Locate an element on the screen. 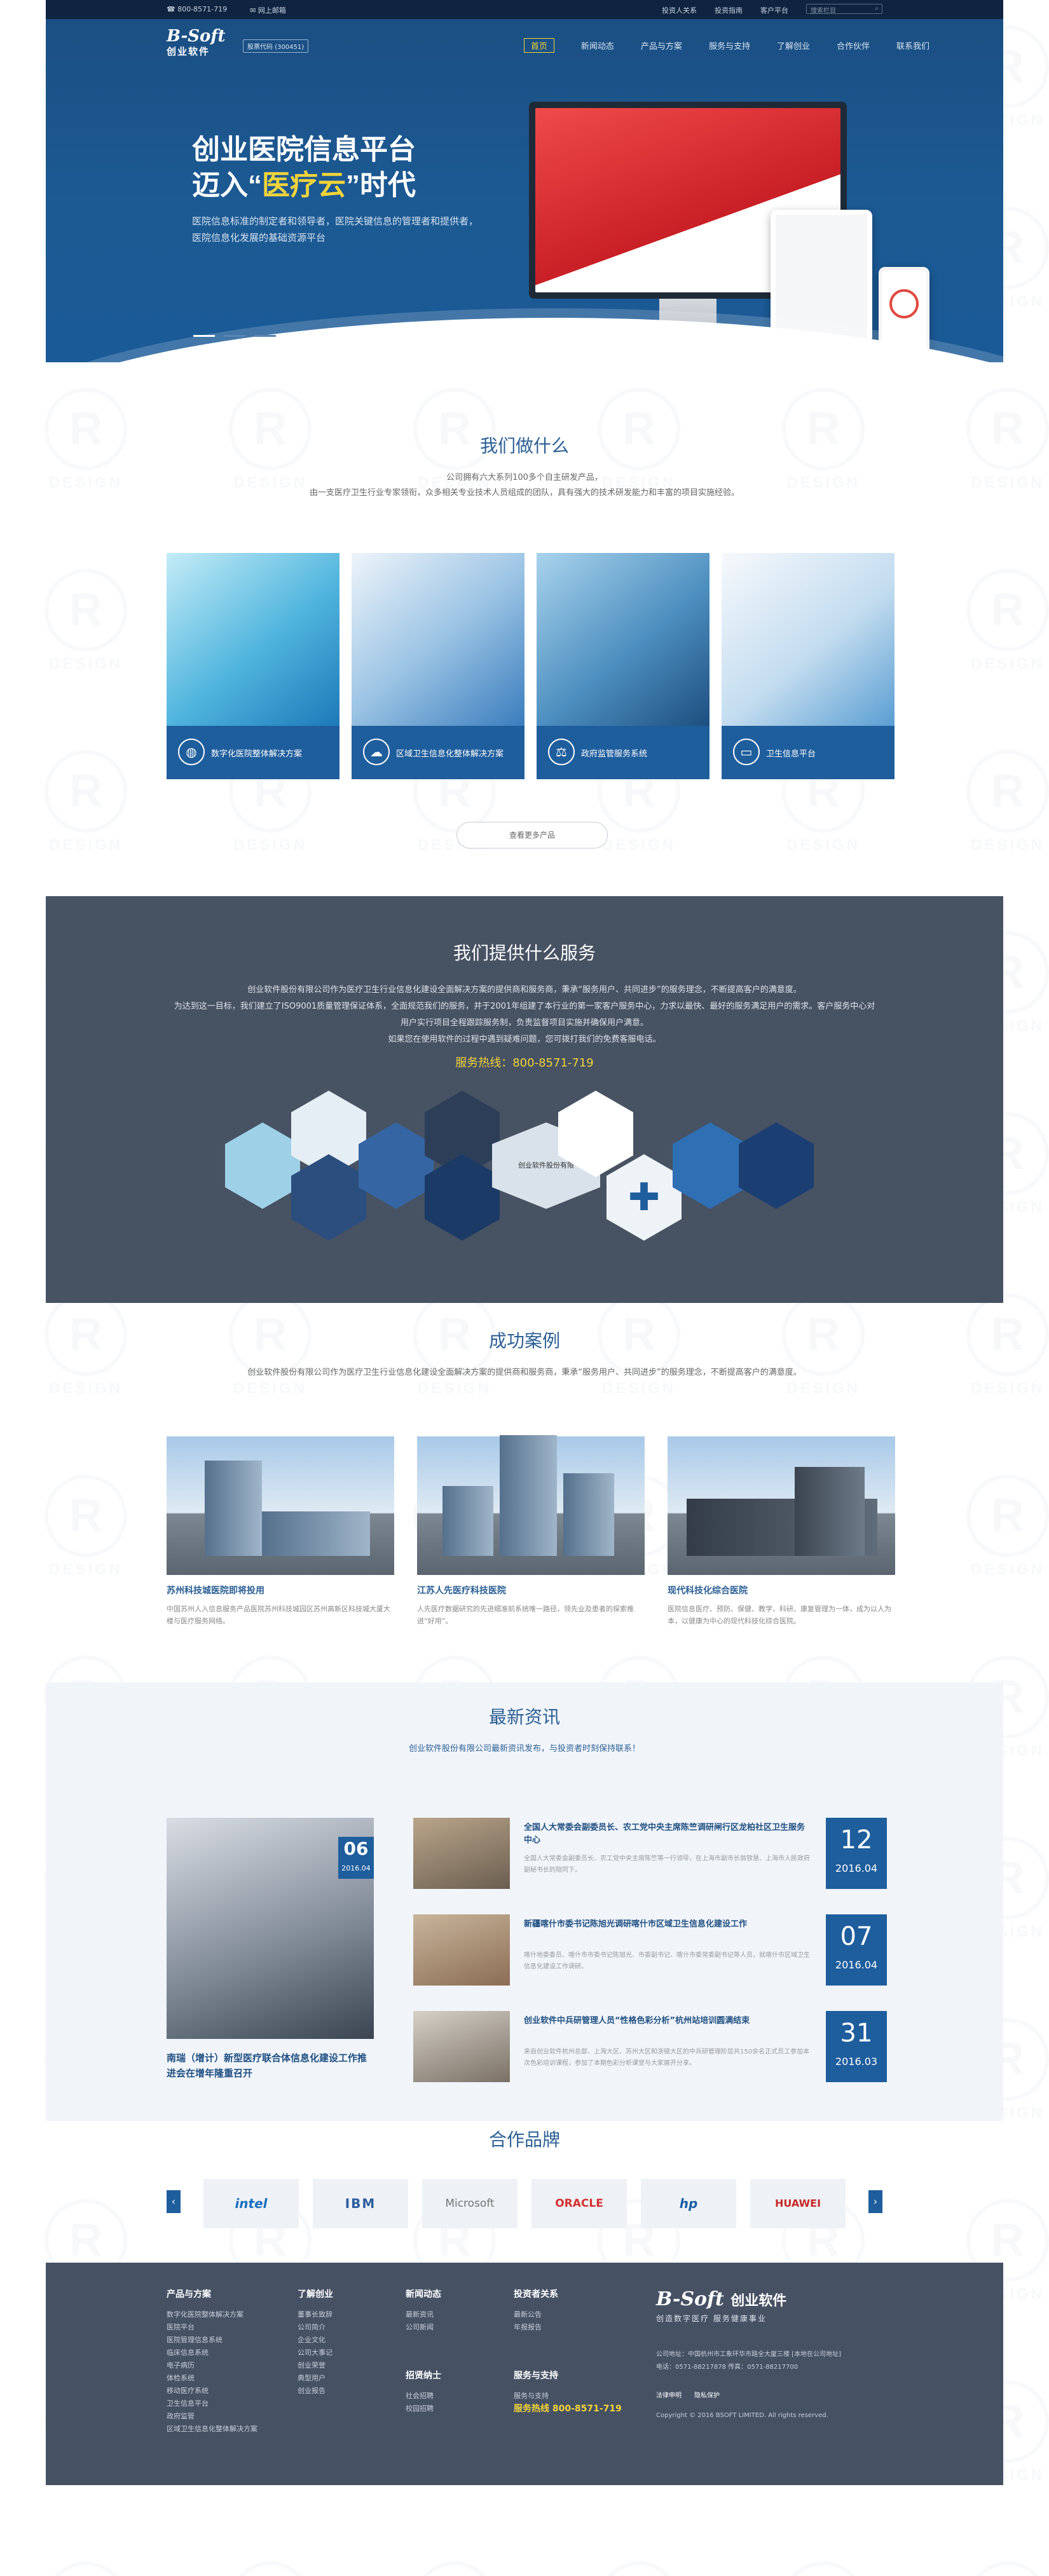 Image resolution: width=1049 pixels, height=2576 pixels. footer-col-careers: 招贤纳士 社会招聘 校园招聘 is located at coordinates (423, 2392).